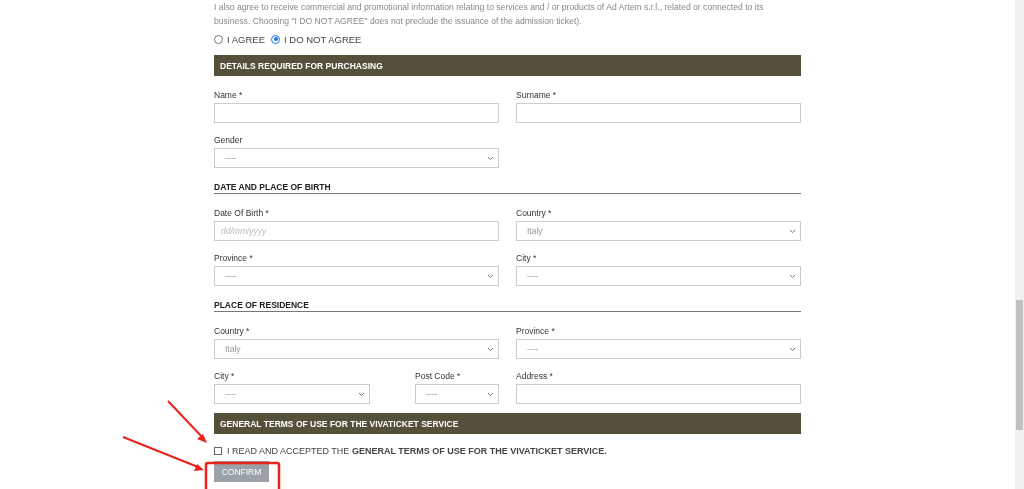  Describe the element at coordinates (242, 213) in the screenshot. I see `field-label: Date Of Birth *` at that location.